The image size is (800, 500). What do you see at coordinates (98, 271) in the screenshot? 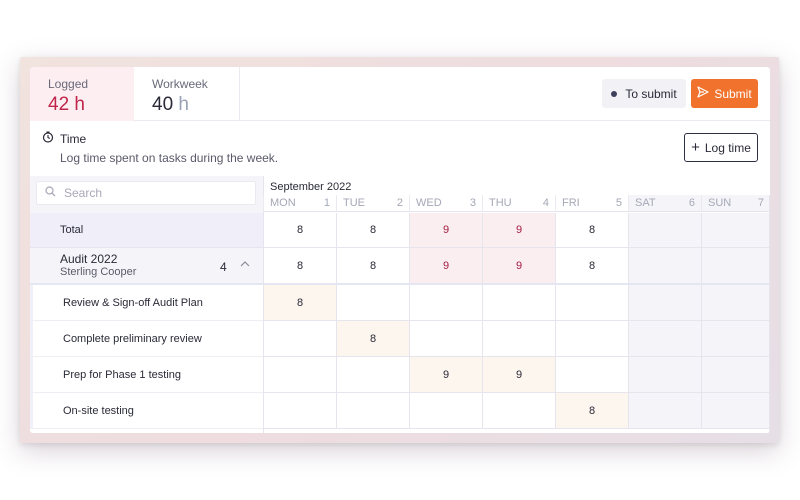
I see `client-organization: Sterling Cooper` at bounding box center [98, 271].